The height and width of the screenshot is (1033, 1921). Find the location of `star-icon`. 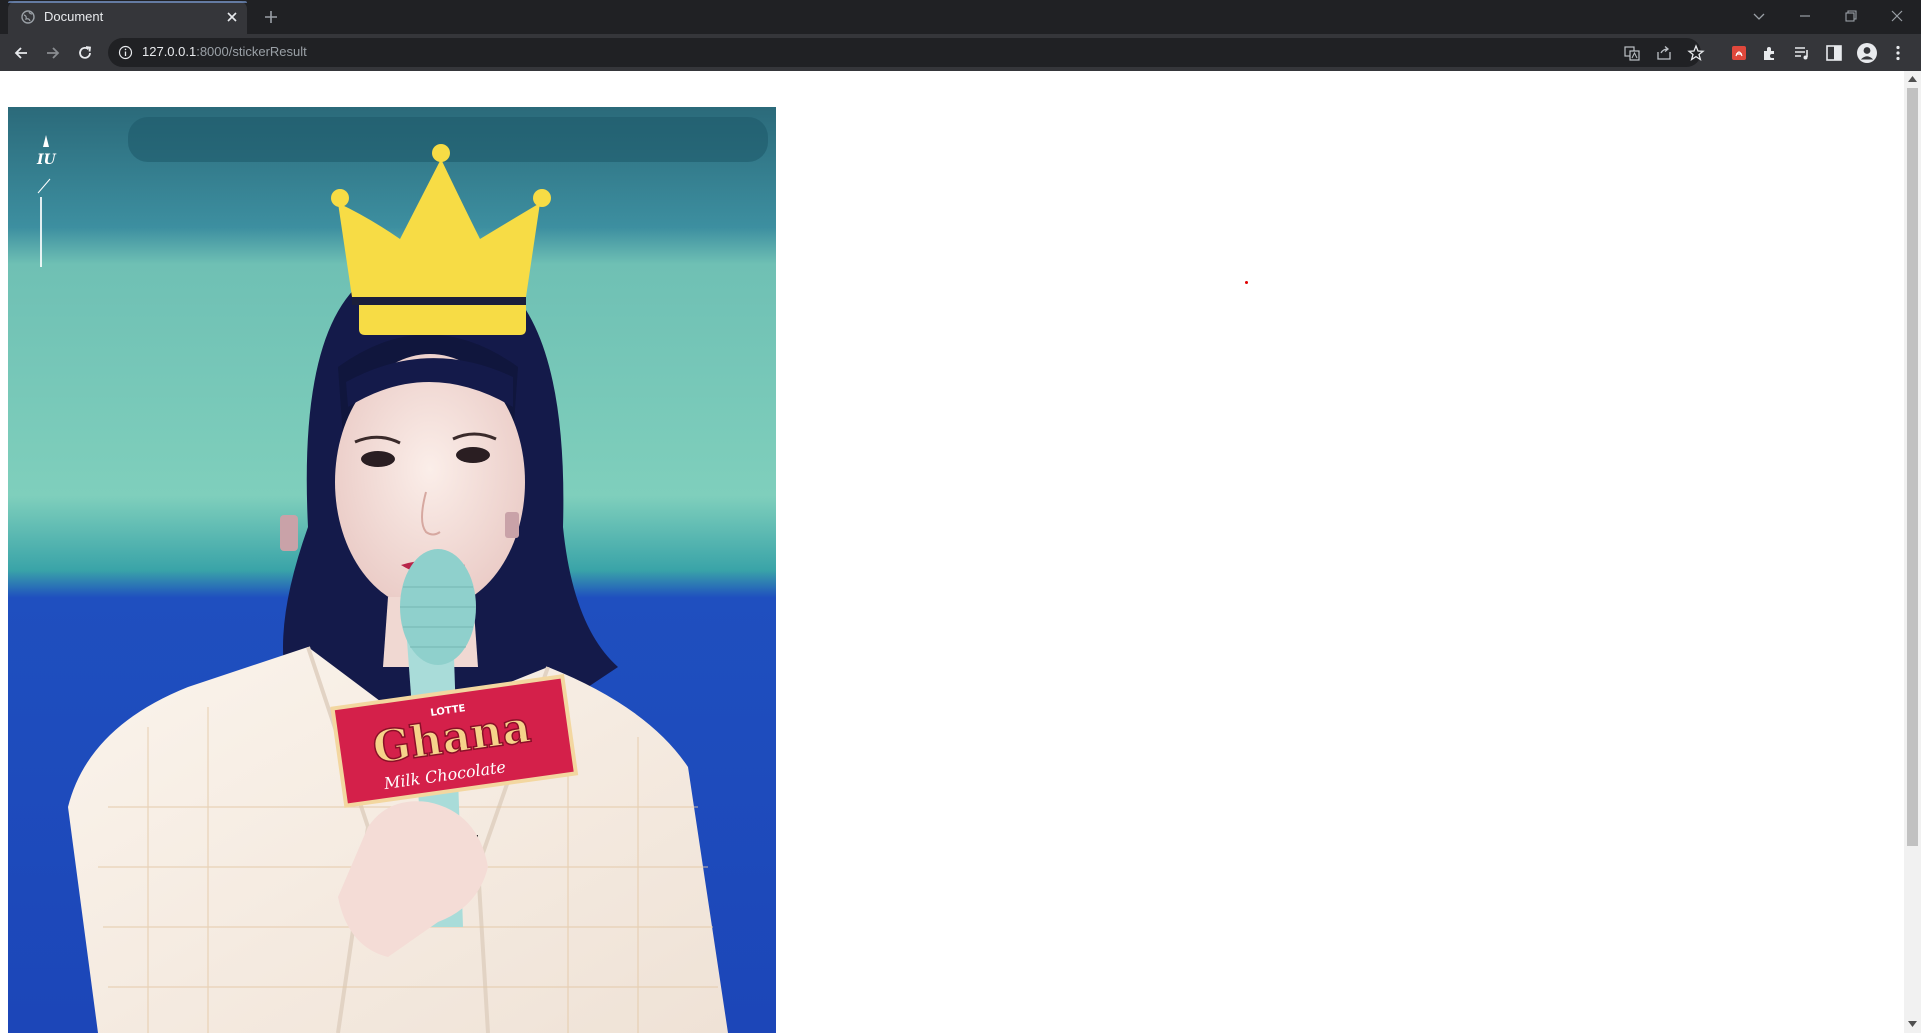

star-icon is located at coordinates (1696, 53).